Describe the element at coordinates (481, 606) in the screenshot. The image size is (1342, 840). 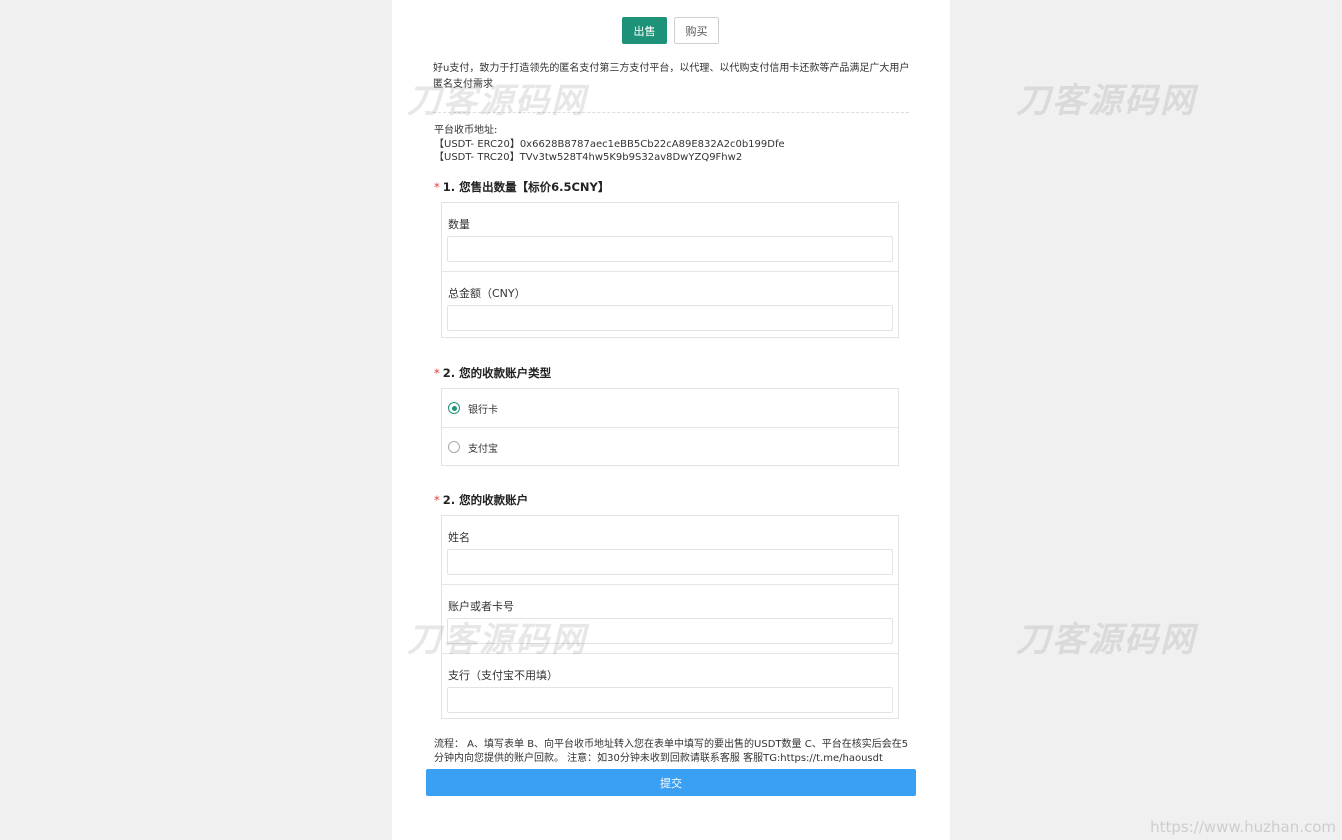
I see `field-label: 账户或者卡号` at that location.